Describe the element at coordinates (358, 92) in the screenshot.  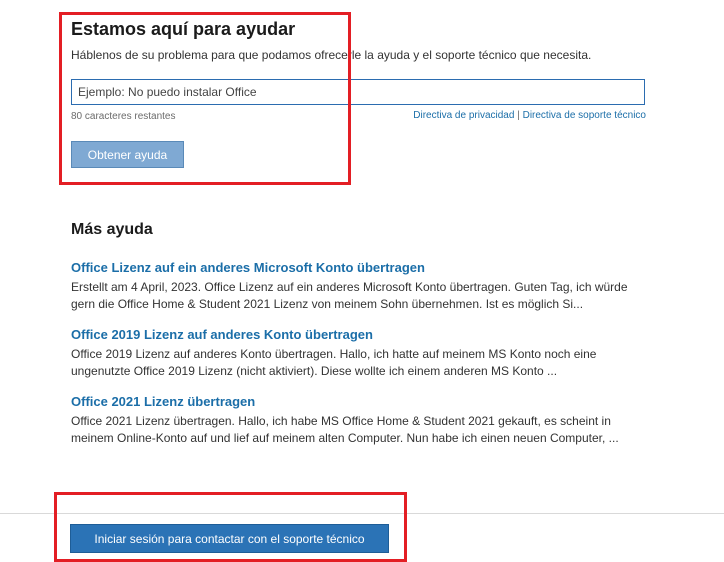
I see `help-search-input` at that location.